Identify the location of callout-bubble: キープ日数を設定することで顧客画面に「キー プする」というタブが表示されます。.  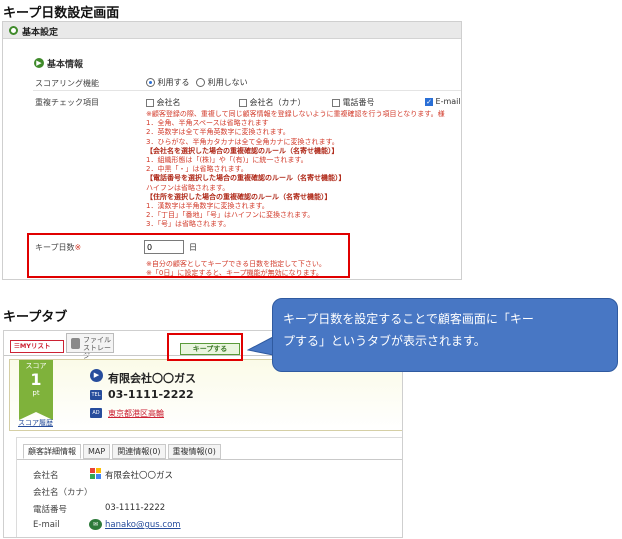
(445, 335).